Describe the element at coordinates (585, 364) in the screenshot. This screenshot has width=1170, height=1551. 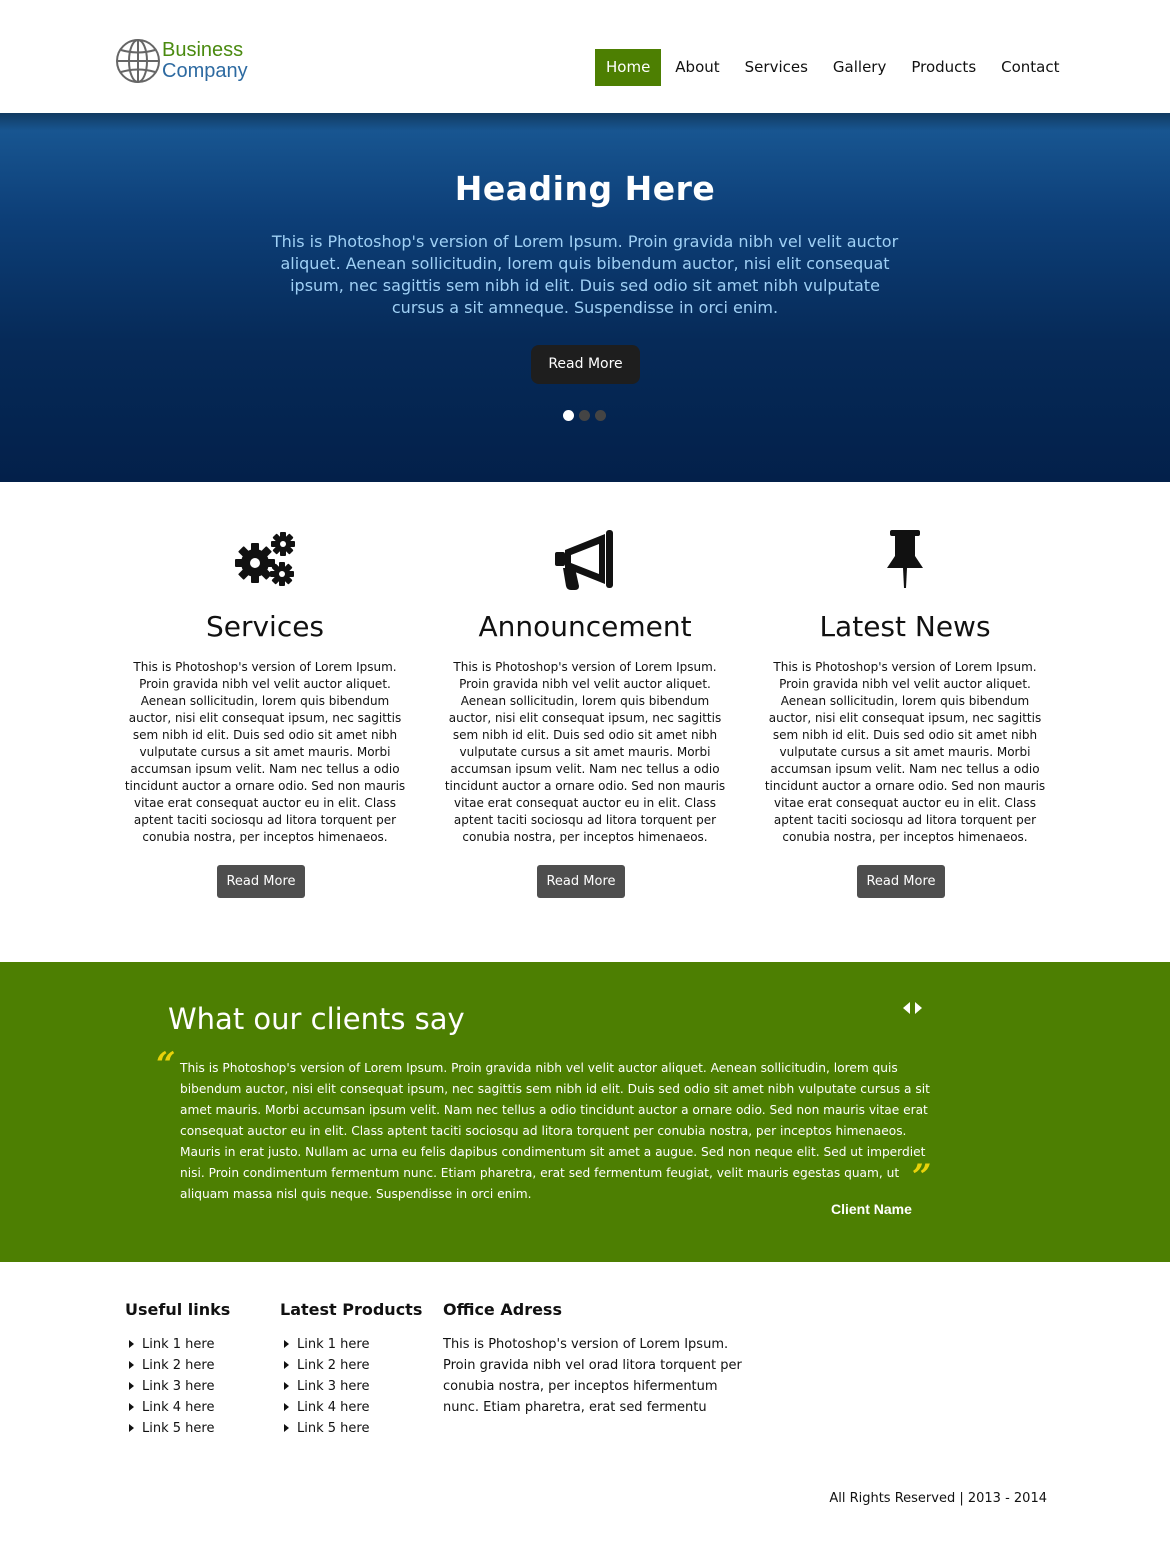
I see `hero-read-more-button: Read More` at that location.